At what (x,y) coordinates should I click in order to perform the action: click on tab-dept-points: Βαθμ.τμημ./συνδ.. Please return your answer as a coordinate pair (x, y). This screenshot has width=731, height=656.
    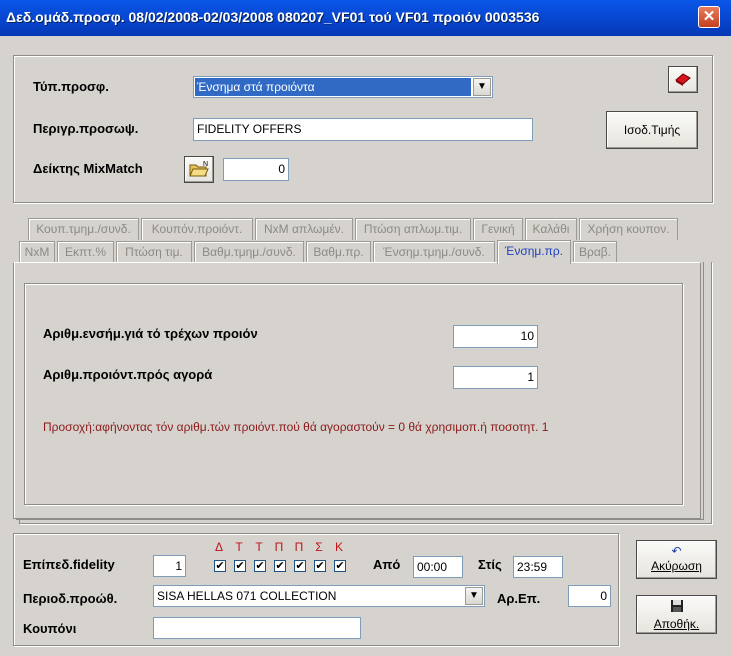
    Looking at the image, I should click on (249, 252).